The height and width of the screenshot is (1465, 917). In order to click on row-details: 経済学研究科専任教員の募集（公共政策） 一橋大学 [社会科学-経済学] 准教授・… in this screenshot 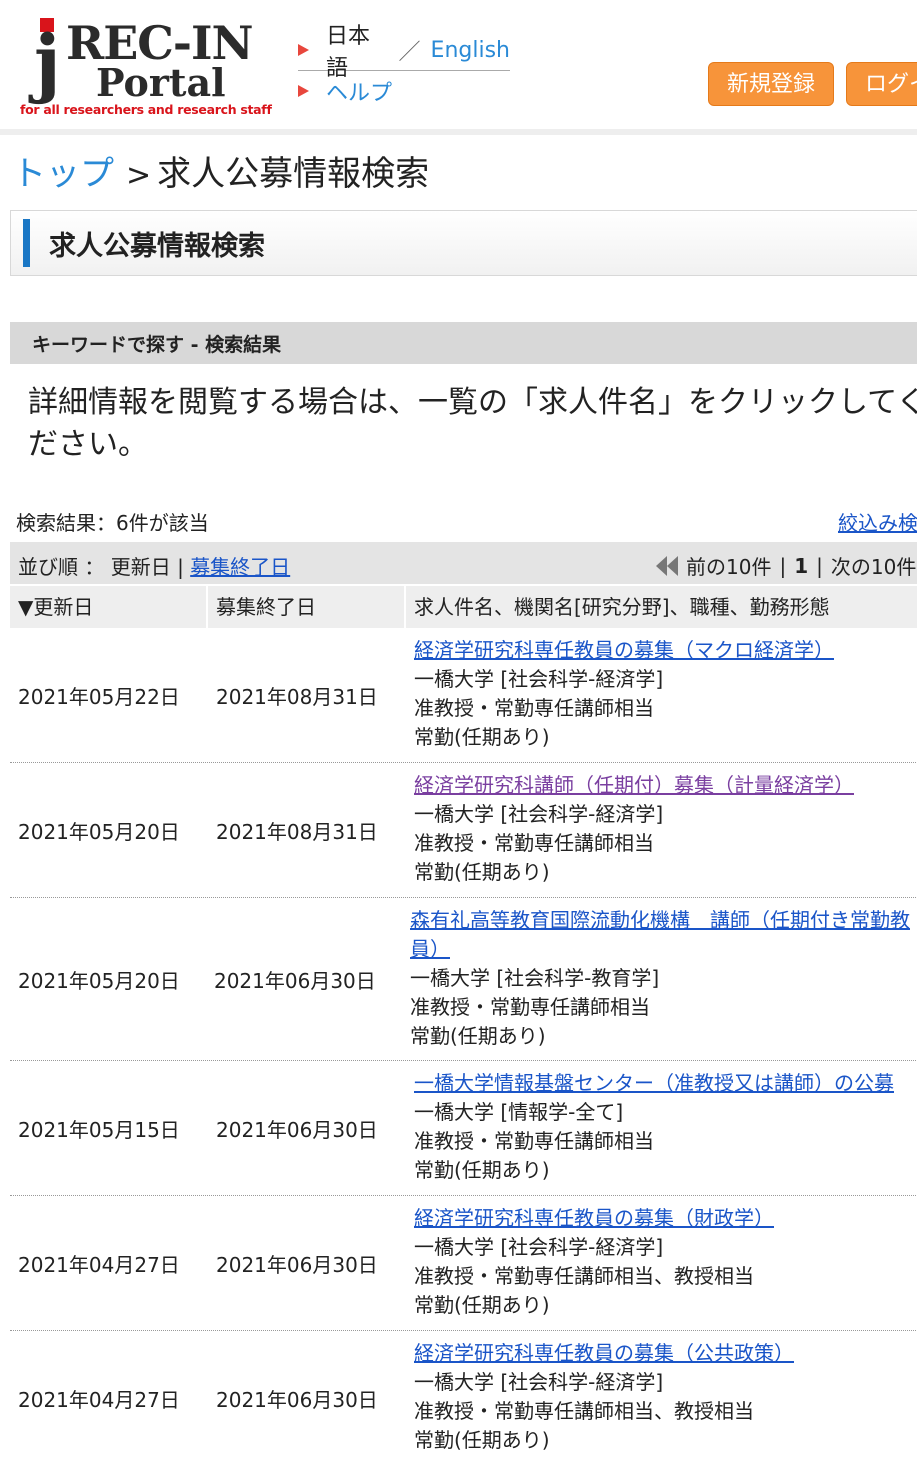, I will do `click(660, 1398)`.